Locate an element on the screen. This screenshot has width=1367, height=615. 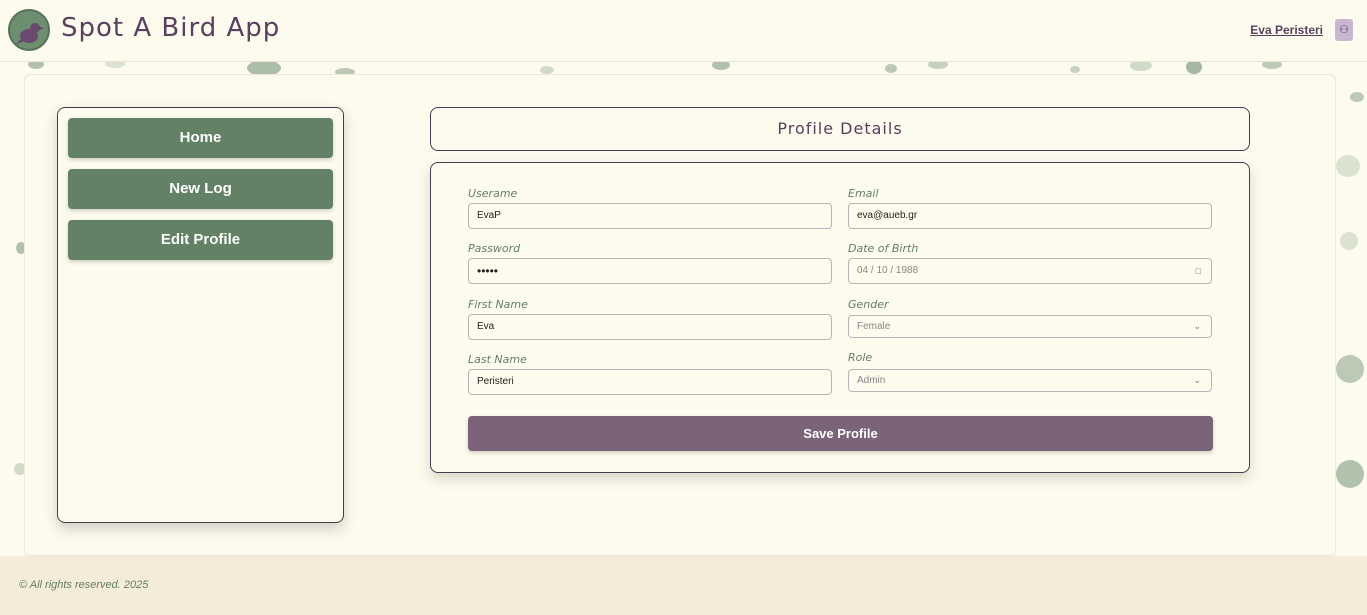
sidebar-item-home: Home is located at coordinates (200, 138).